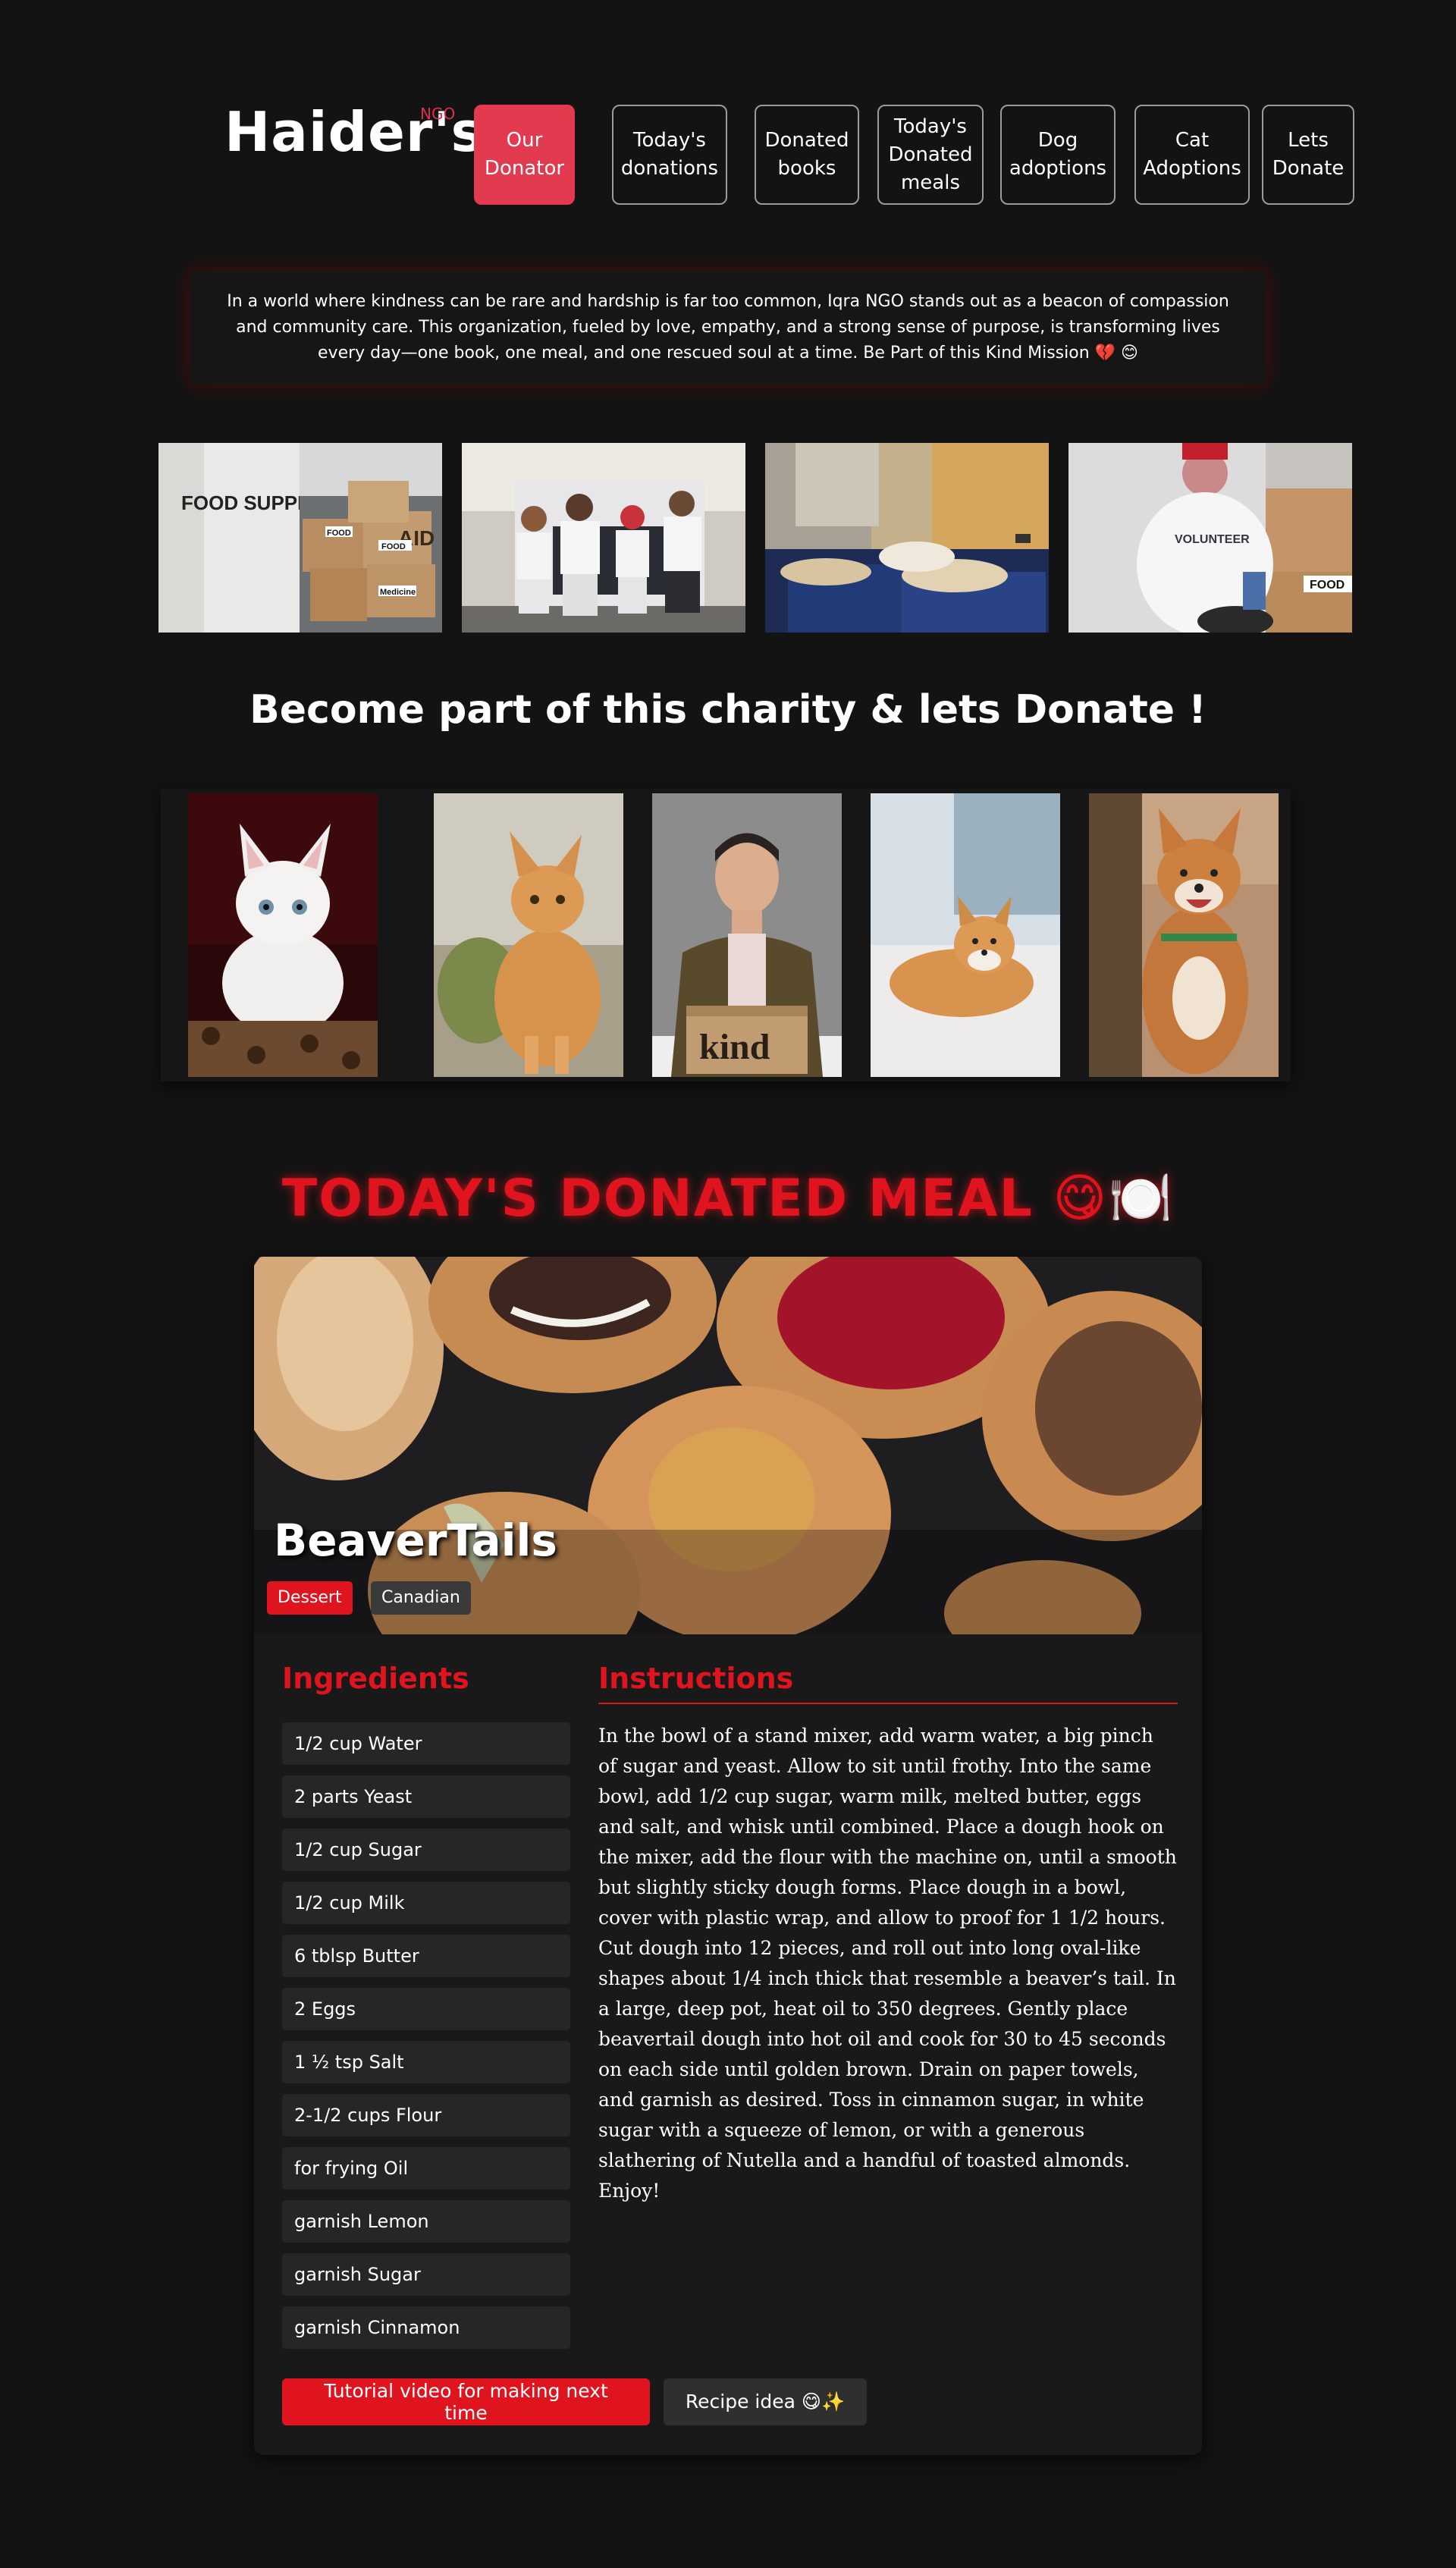  I want to click on ingredient-item: 2-1/2 cups Flour, so click(426, 2115).